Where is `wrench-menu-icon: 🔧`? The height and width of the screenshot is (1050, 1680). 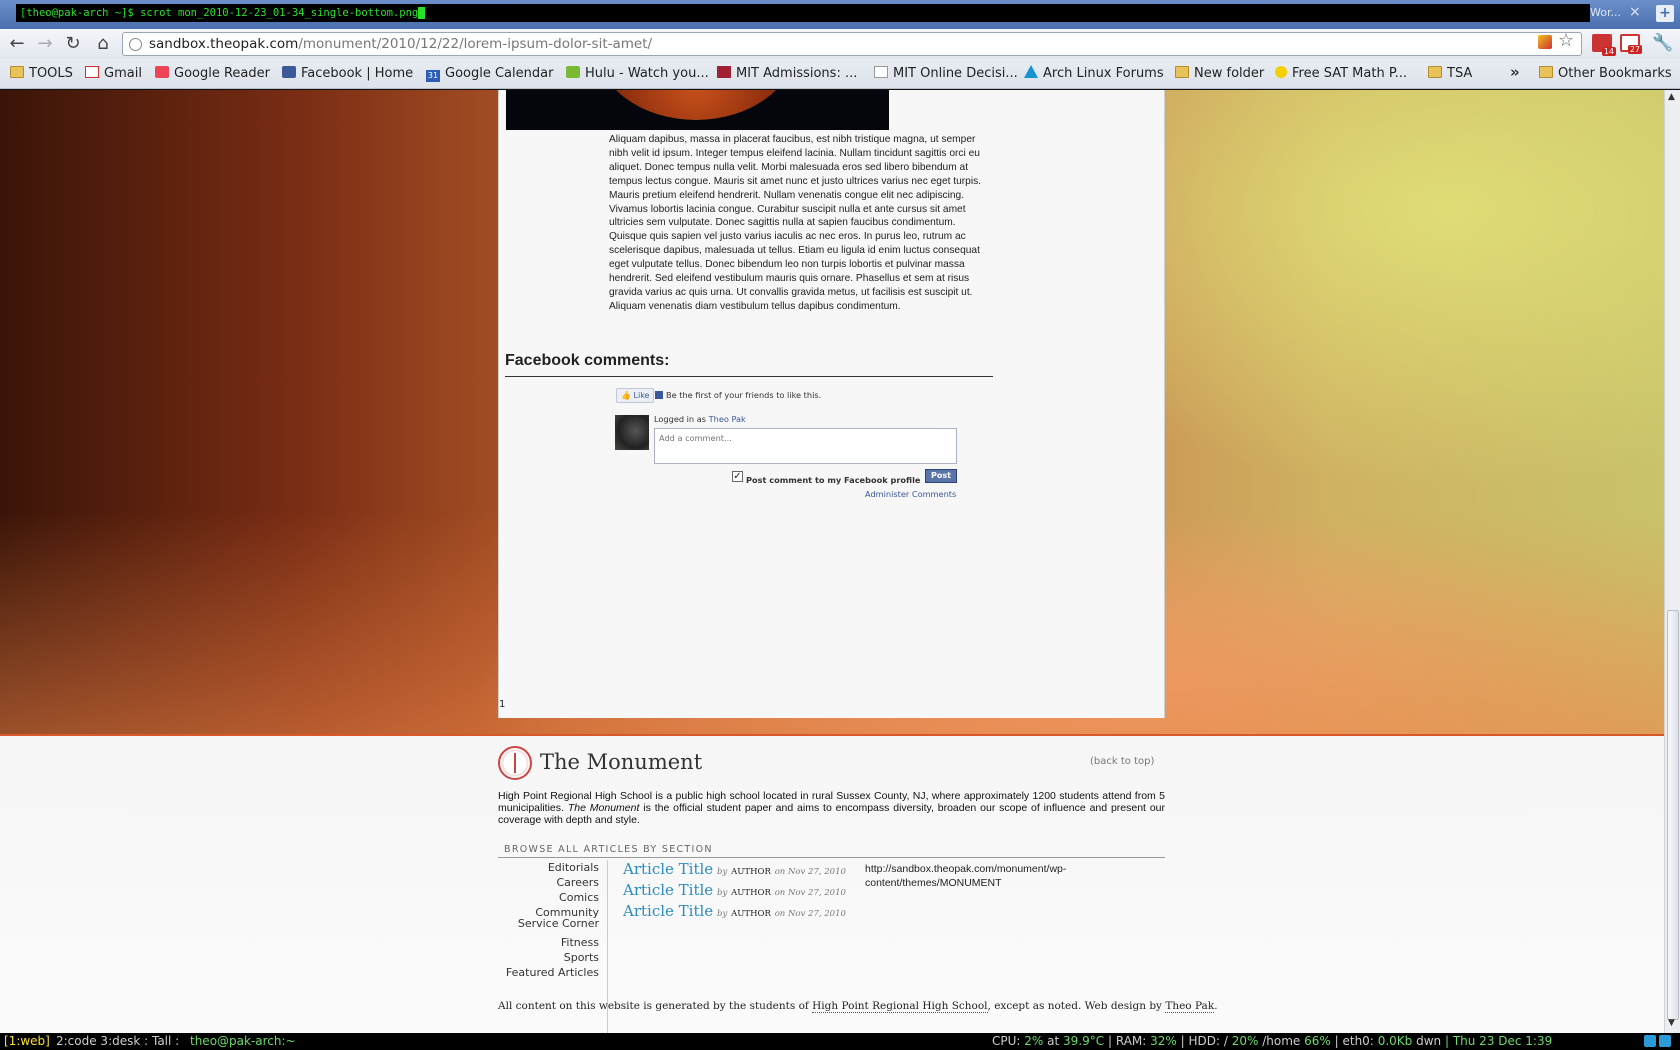
wrench-menu-icon: 🔧 is located at coordinates (1662, 43).